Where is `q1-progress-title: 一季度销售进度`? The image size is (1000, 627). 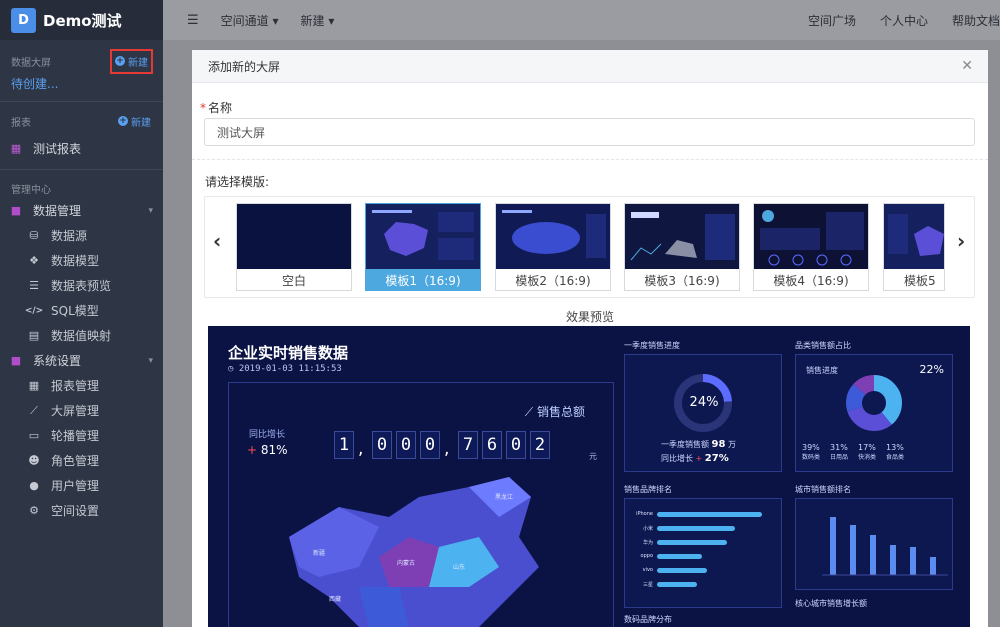 q1-progress-title: 一季度销售进度 is located at coordinates (652, 345).